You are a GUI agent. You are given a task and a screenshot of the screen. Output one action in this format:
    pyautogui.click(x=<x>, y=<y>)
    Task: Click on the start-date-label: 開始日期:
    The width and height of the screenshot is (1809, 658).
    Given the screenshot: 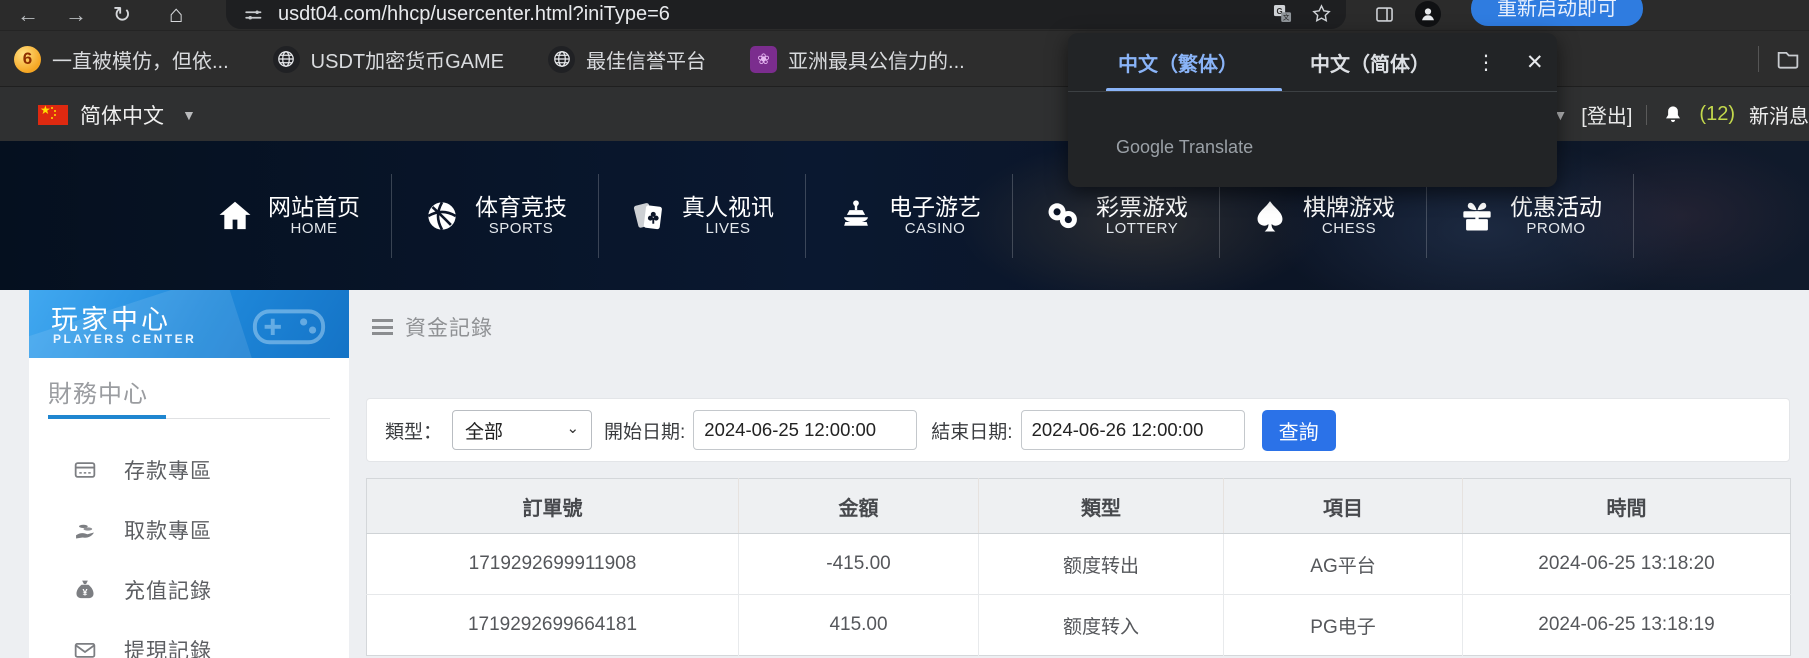 What is the action you would take?
    pyautogui.click(x=645, y=432)
    